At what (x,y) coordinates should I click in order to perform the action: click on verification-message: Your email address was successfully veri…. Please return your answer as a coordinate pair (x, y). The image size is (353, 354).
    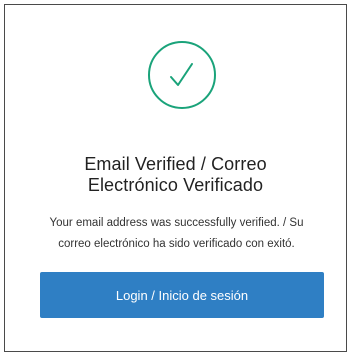
    Looking at the image, I should click on (176, 234).